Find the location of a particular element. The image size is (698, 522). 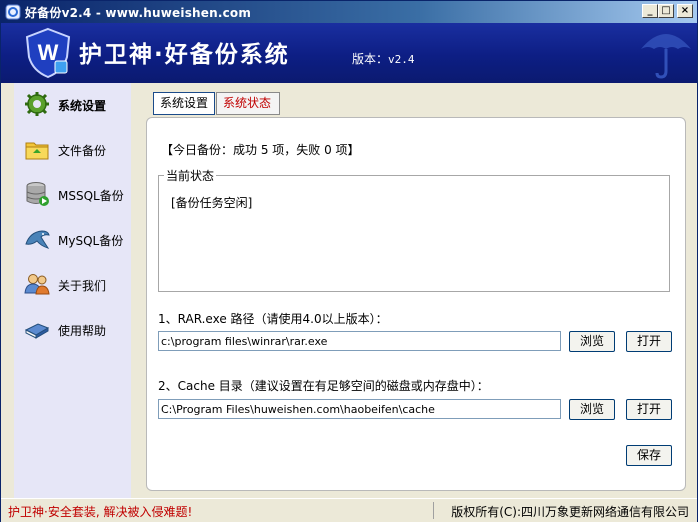

sidebar-item-label: 关于我们 is located at coordinates (82, 286).